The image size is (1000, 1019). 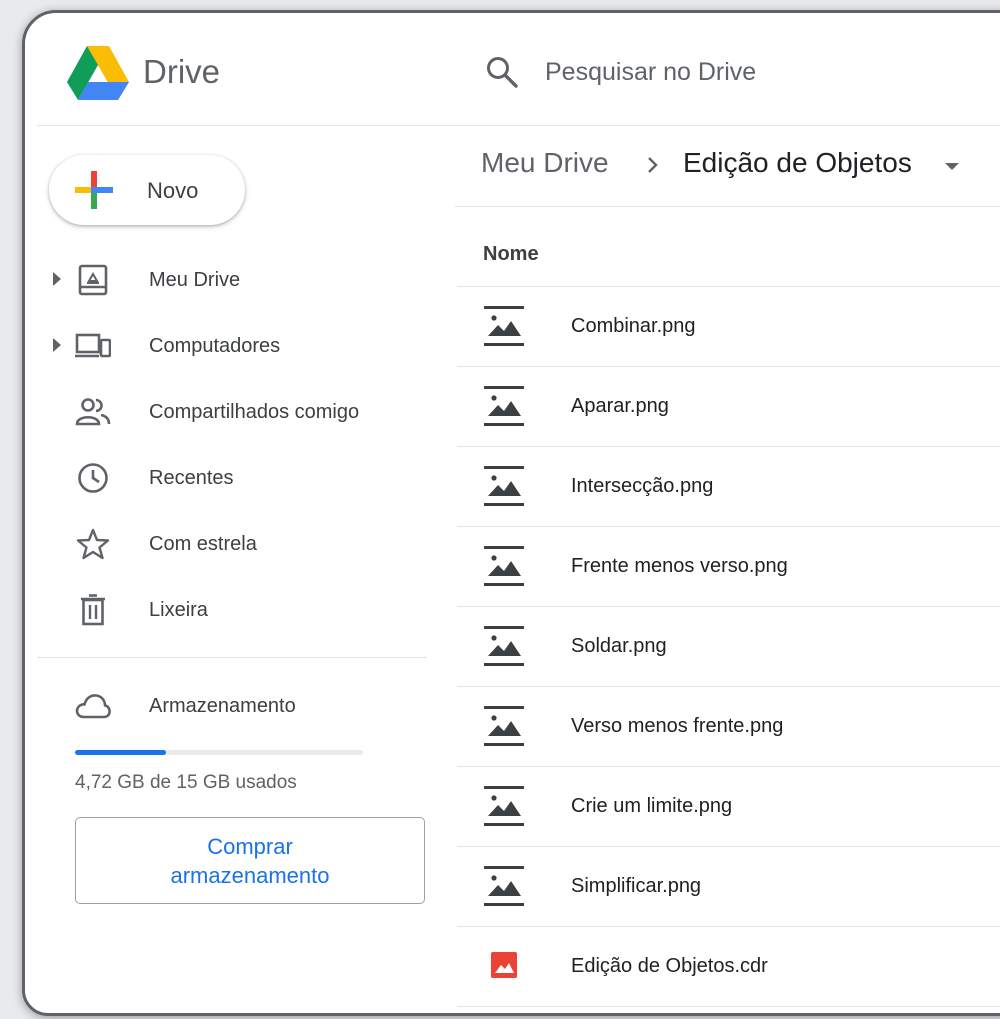 What do you see at coordinates (219, 752) in the screenshot?
I see `storage-usage-bar` at bounding box center [219, 752].